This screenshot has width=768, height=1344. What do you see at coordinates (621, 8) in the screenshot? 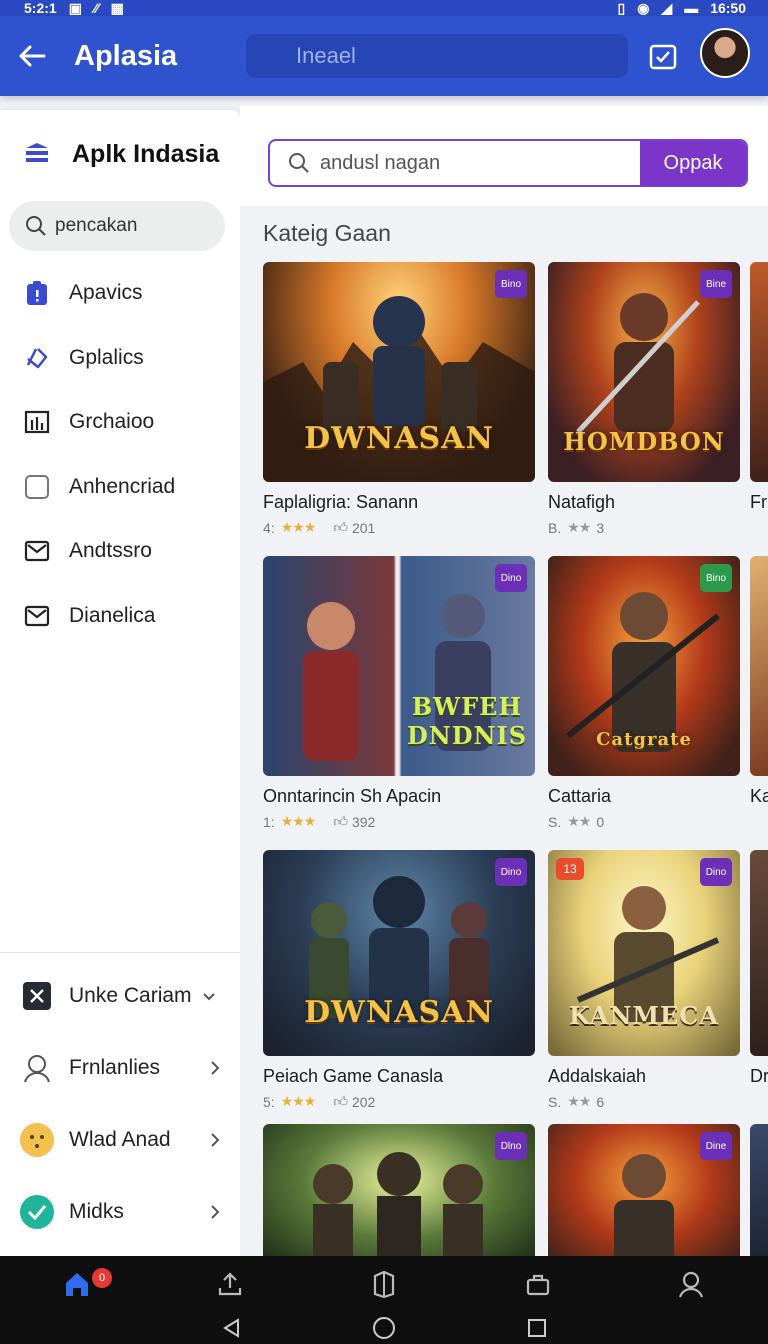
I see `sim-icon: ▯` at bounding box center [621, 8].